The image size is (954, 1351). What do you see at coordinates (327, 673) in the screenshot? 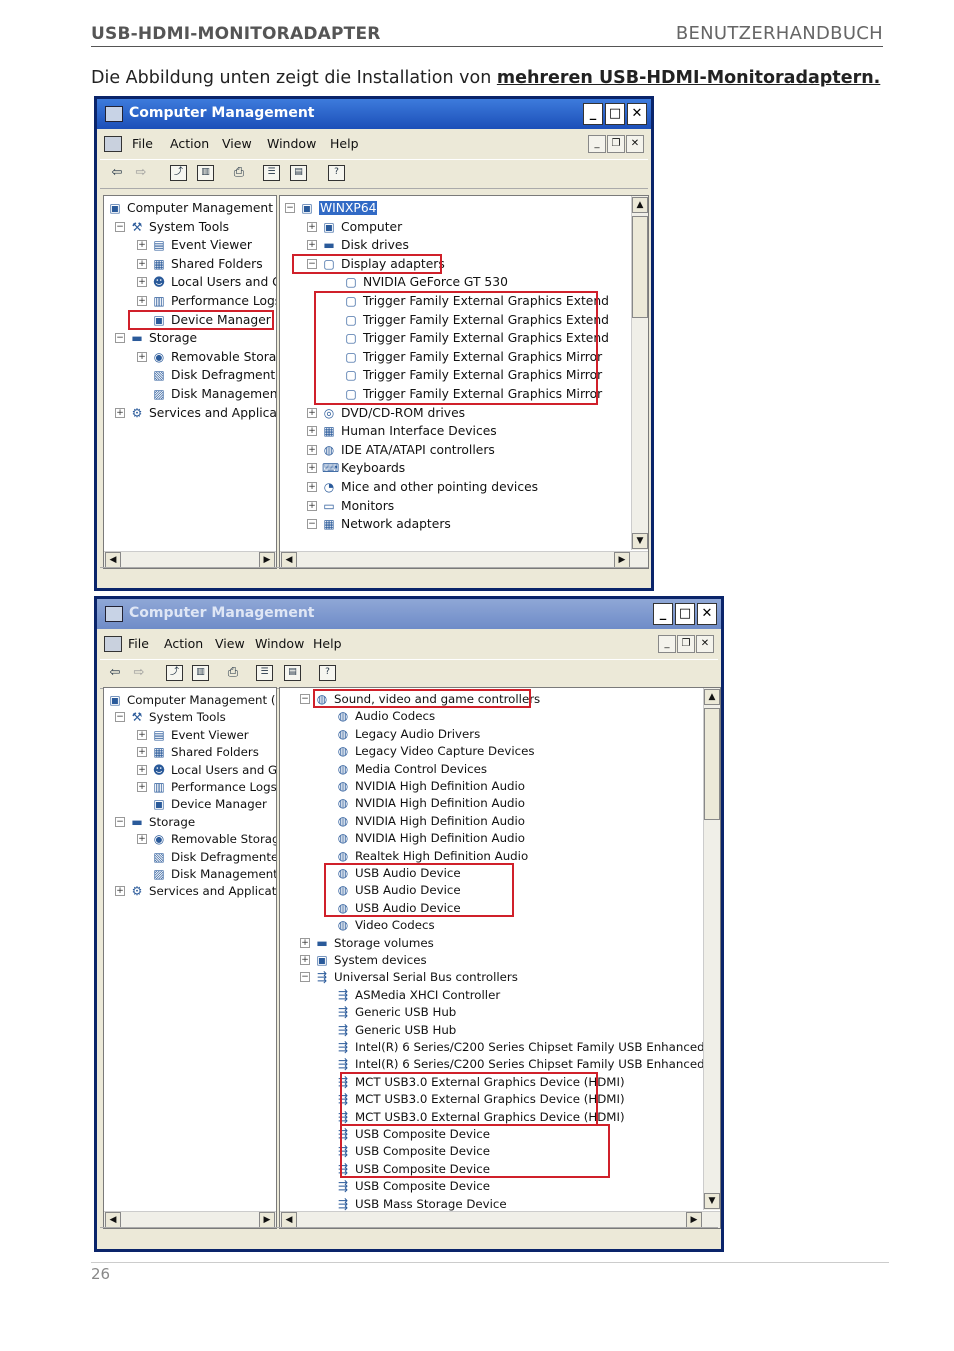
I see `help-icon: ?` at bounding box center [327, 673].